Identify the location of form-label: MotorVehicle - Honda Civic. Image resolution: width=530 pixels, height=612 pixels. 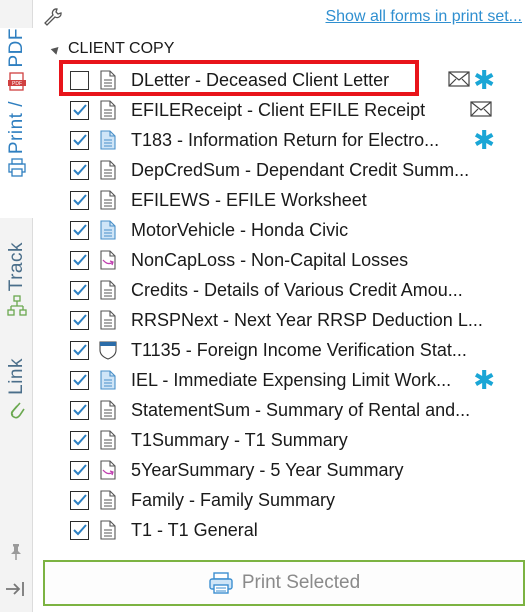
(240, 229).